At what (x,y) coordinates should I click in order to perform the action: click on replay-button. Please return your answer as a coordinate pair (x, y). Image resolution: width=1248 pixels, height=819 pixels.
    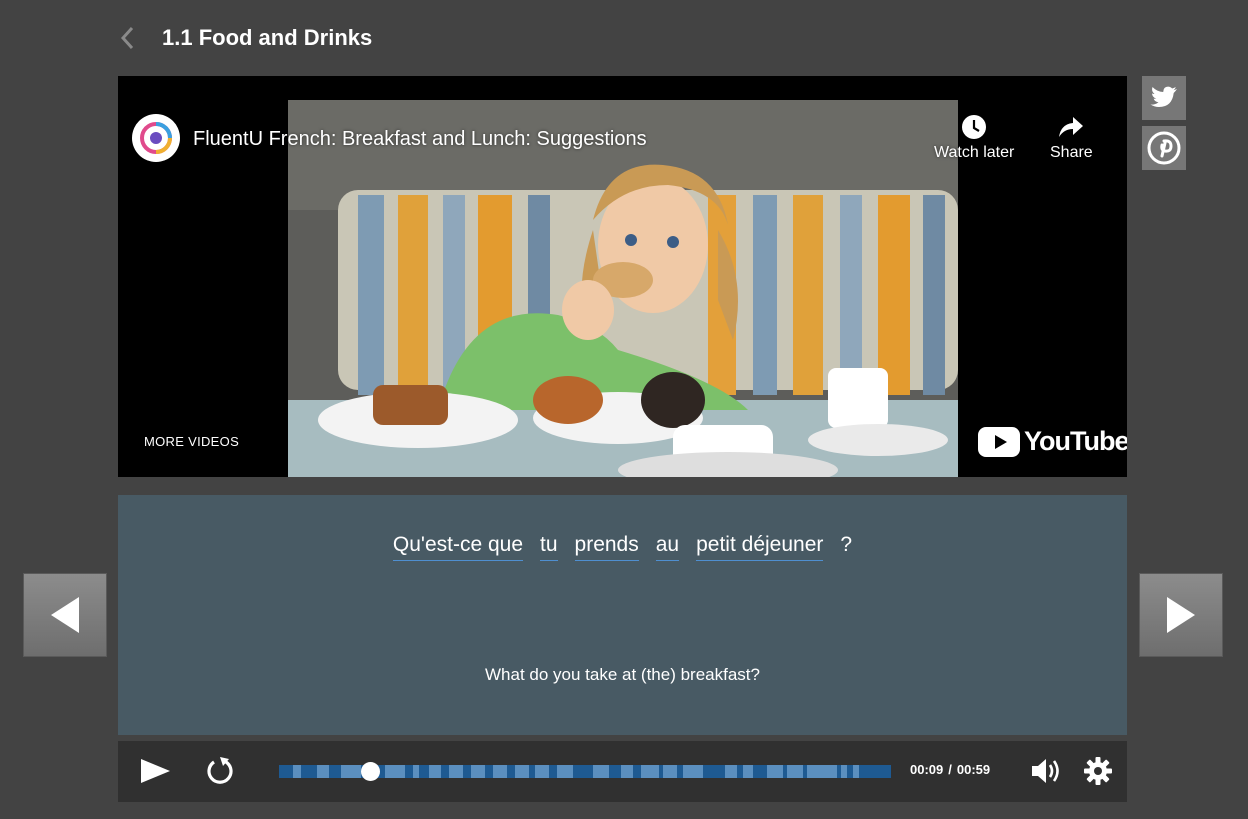
    Looking at the image, I should click on (220, 771).